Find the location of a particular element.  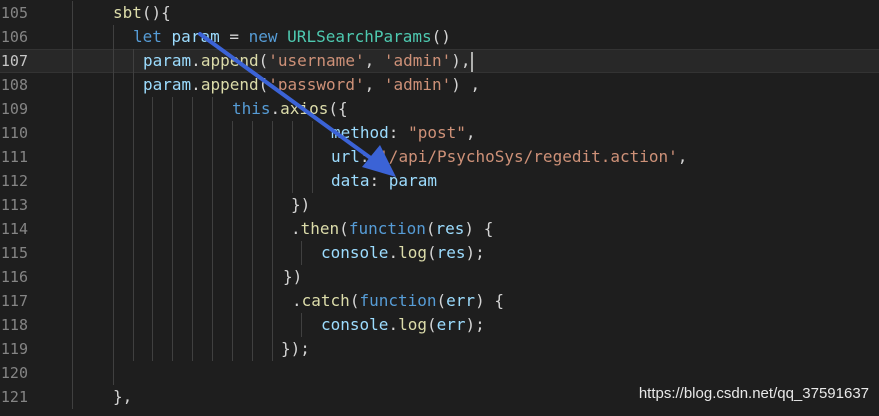

code-line: 120 is located at coordinates (439, 373).